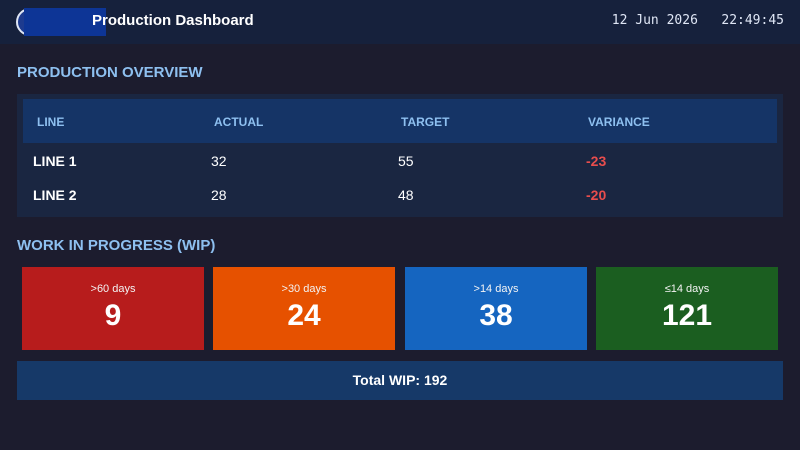  What do you see at coordinates (61, 22) in the screenshot?
I see `company-logo-icon` at bounding box center [61, 22].